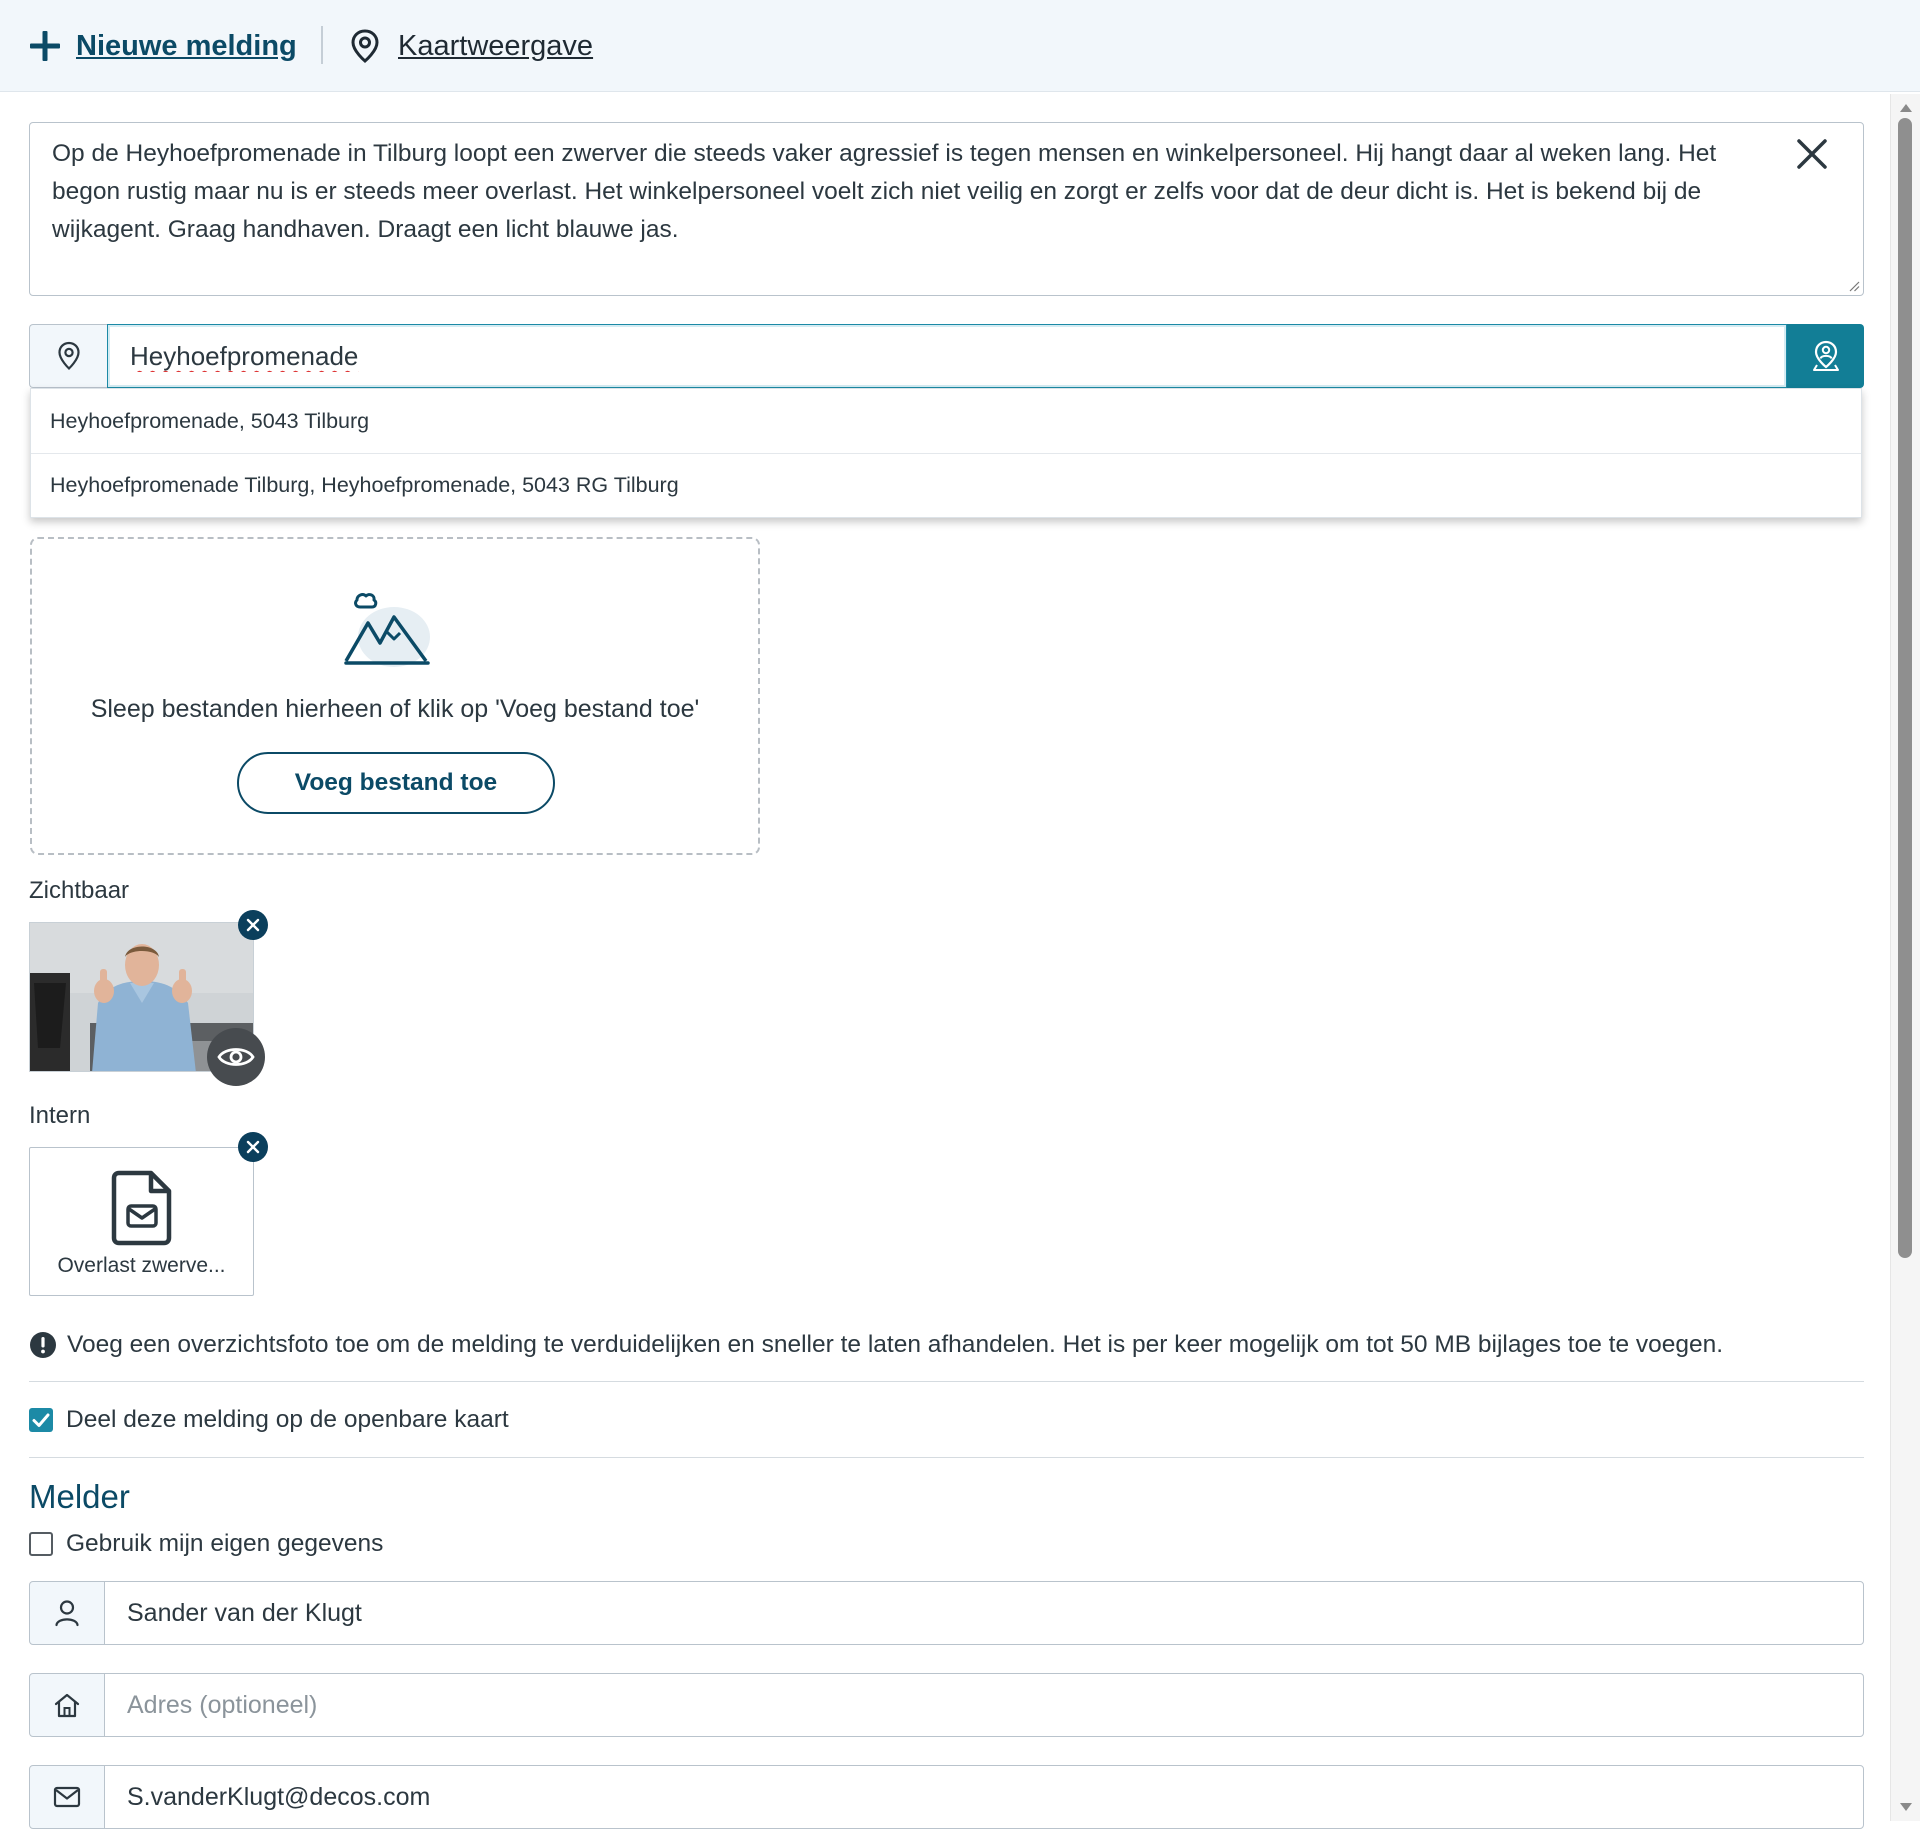  I want to click on name-icon-box, so click(67, 1613).